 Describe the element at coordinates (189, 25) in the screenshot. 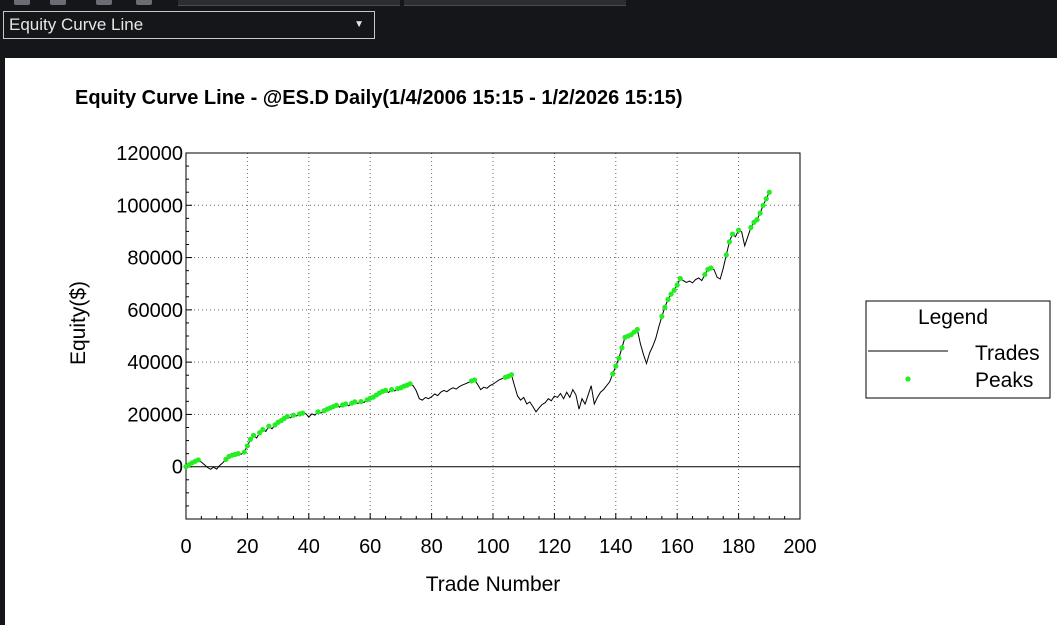

I see `view-selector-dropdown: Equity Curve Line ▼` at that location.